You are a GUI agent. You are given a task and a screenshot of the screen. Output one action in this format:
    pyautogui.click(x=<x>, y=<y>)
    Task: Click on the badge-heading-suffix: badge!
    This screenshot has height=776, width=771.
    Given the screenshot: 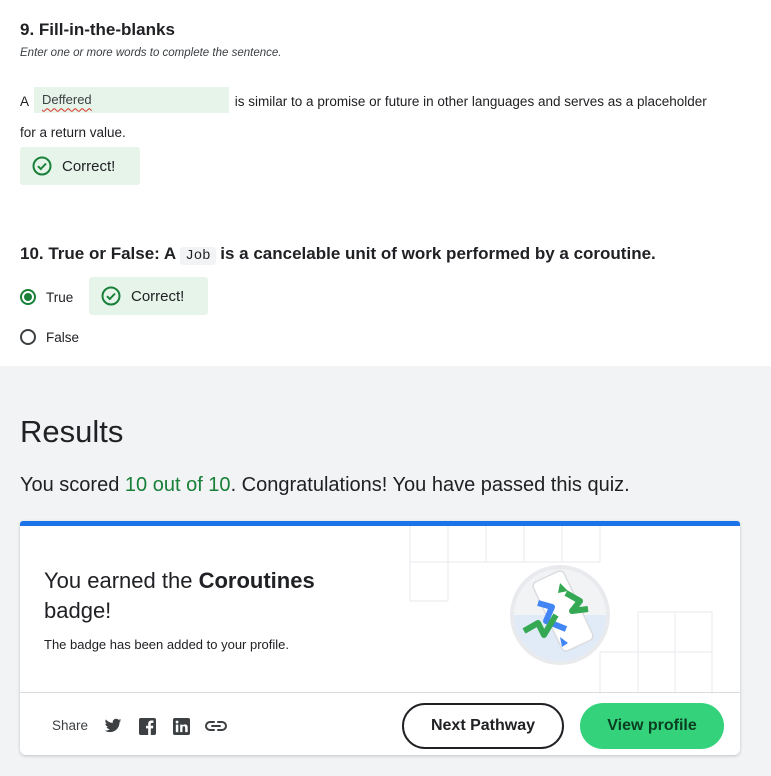 What is the action you would take?
    pyautogui.click(x=78, y=610)
    